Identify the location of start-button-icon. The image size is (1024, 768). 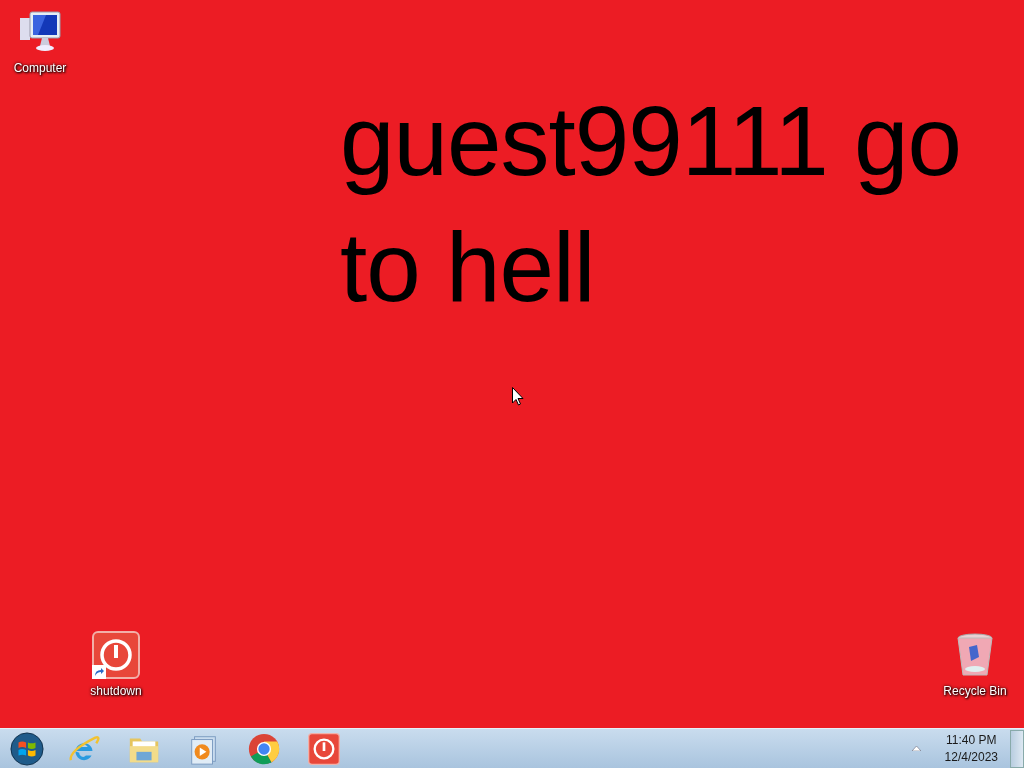
(27, 748).